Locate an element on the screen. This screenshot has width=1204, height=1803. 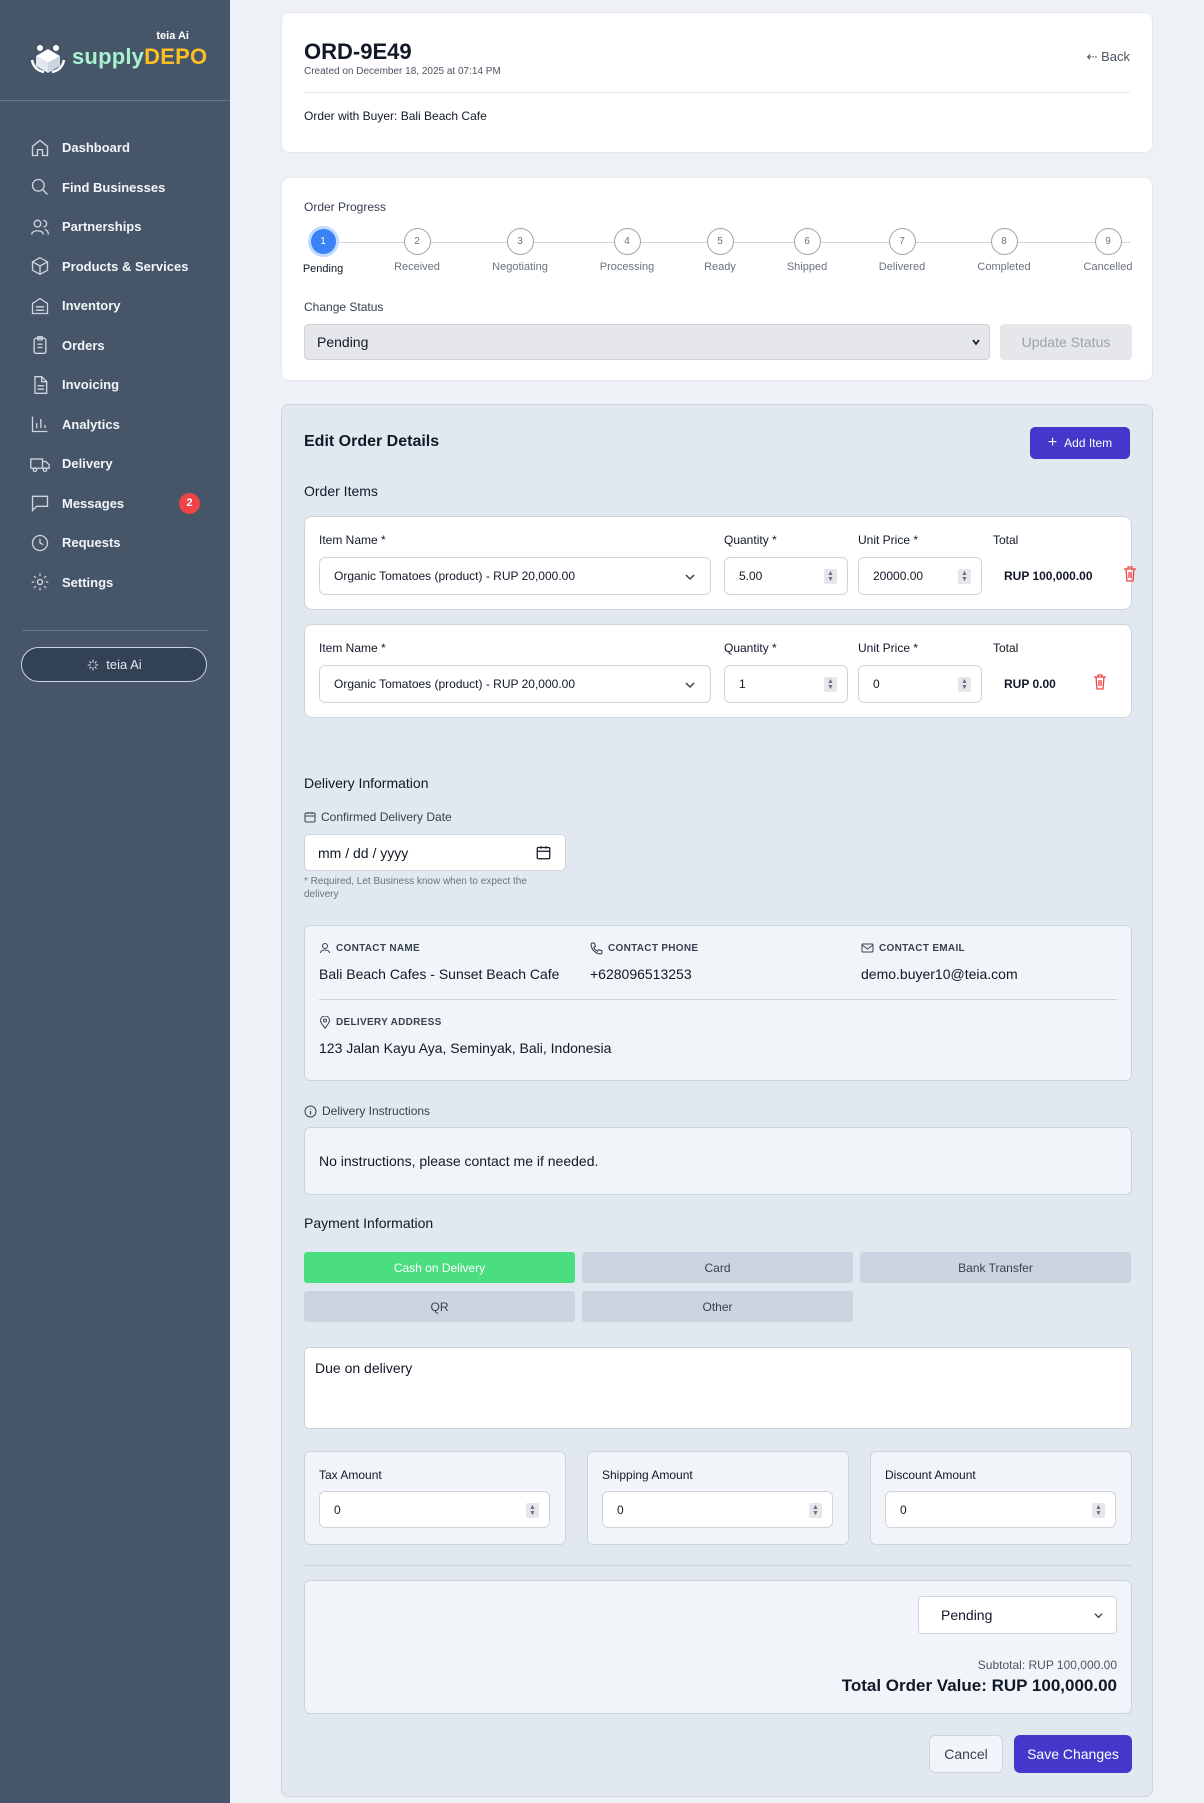
add-item-label: Add Item is located at coordinates (1088, 443).